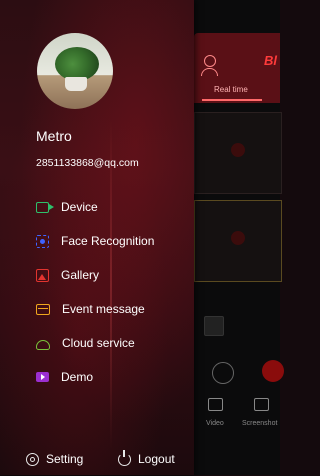 The height and width of the screenshot is (476, 320). Describe the element at coordinates (65, 459) in the screenshot. I see `setting-label: Setting` at that location.